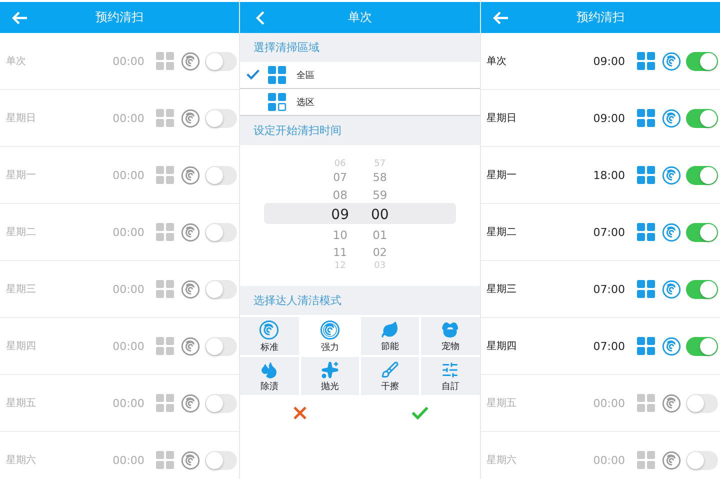  Describe the element at coordinates (360, 47) in the screenshot. I see `section-heading: 選擇清掃區域` at that location.